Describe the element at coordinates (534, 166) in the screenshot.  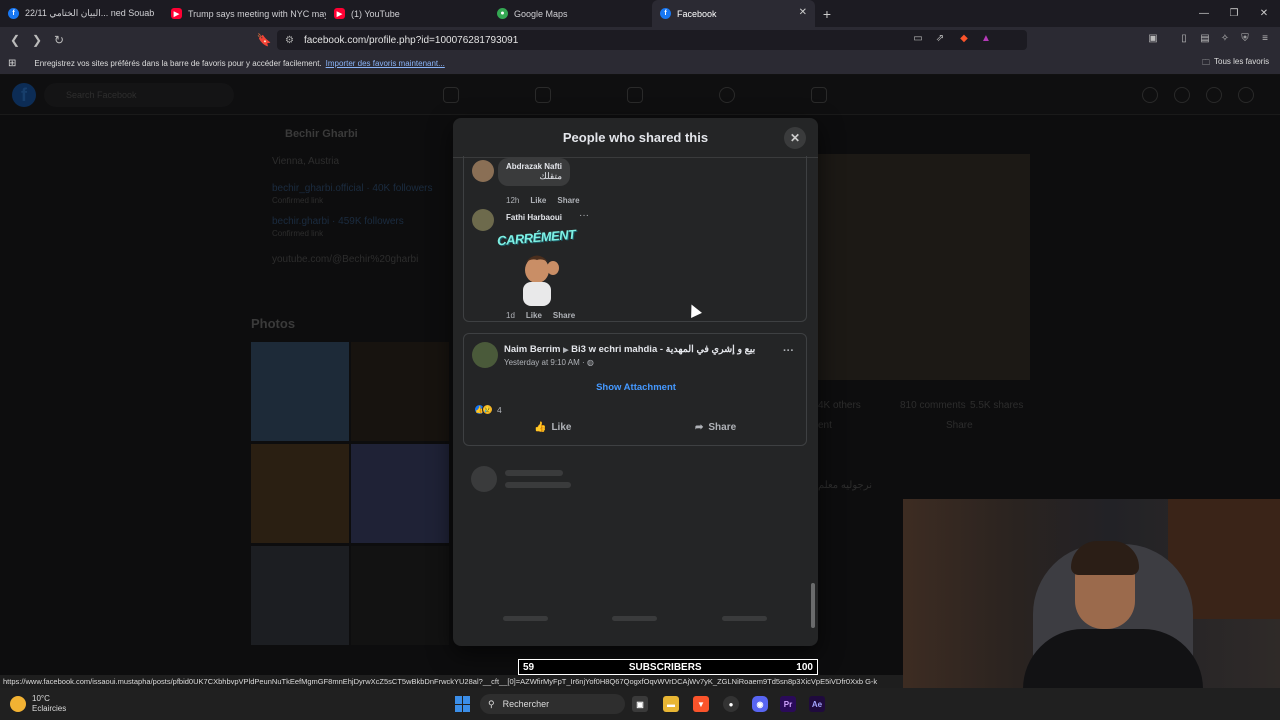
I see `commenter-name: Abdrazak Nafti` at that location.